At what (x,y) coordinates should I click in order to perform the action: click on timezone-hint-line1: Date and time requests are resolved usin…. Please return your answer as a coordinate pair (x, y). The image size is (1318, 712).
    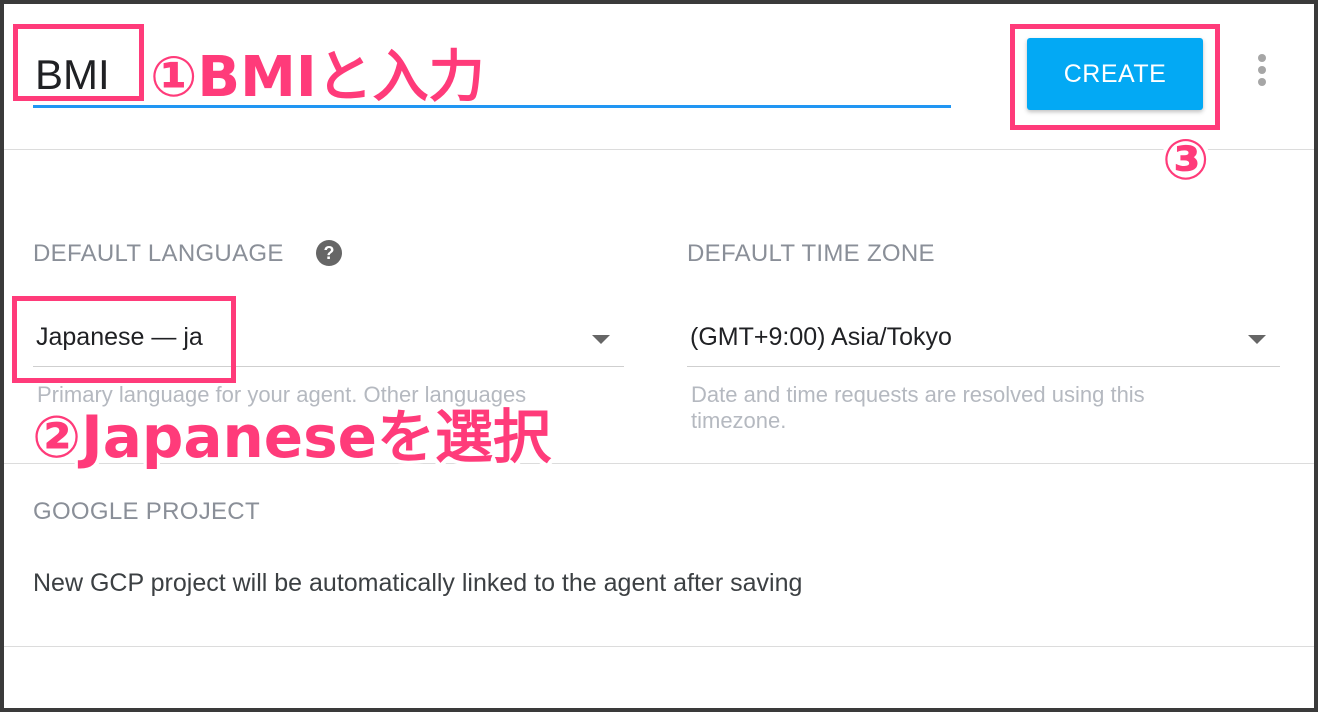
    Looking at the image, I should click on (918, 394).